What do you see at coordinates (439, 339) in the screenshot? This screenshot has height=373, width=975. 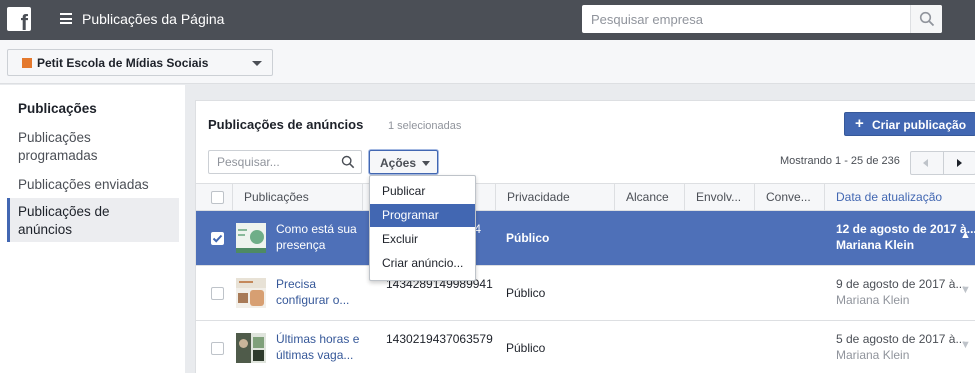 I see `post-id: 1430219437063579` at bounding box center [439, 339].